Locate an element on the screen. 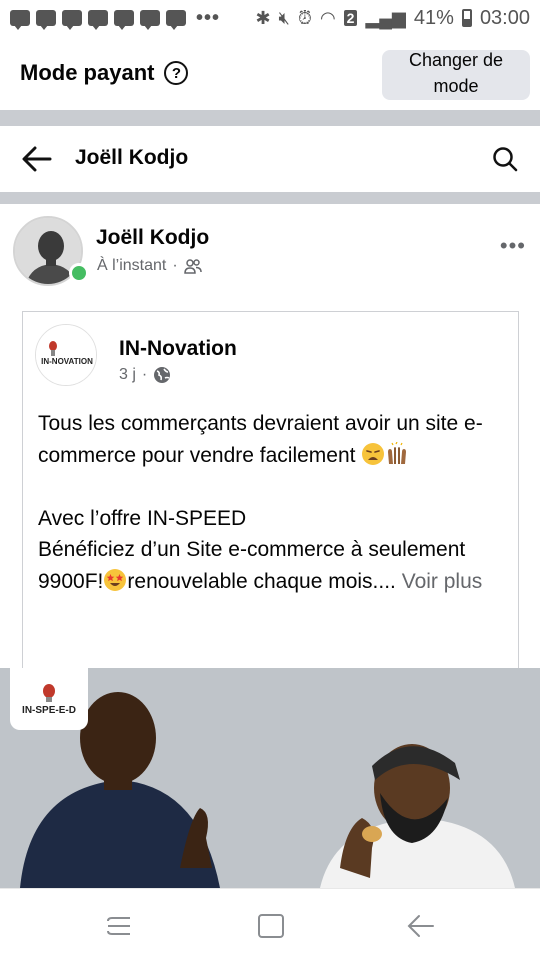  recent-apps-icon is located at coordinates (119, 926).